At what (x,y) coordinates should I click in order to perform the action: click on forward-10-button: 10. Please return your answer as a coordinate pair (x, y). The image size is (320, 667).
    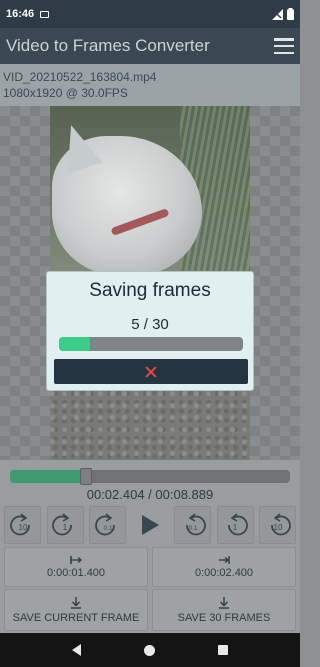
    Looking at the image, I should click on (277, 525).